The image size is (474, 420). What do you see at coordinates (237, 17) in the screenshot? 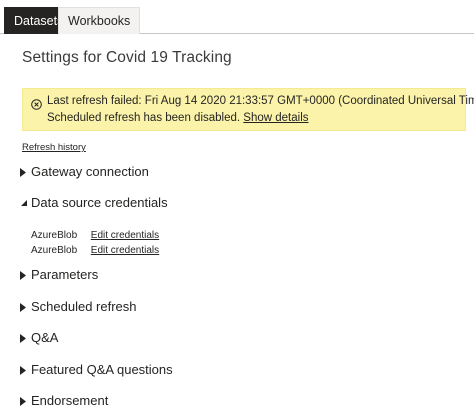
I see `tab-bar: Datasets Workbooks` at bounding box center [237, 17].